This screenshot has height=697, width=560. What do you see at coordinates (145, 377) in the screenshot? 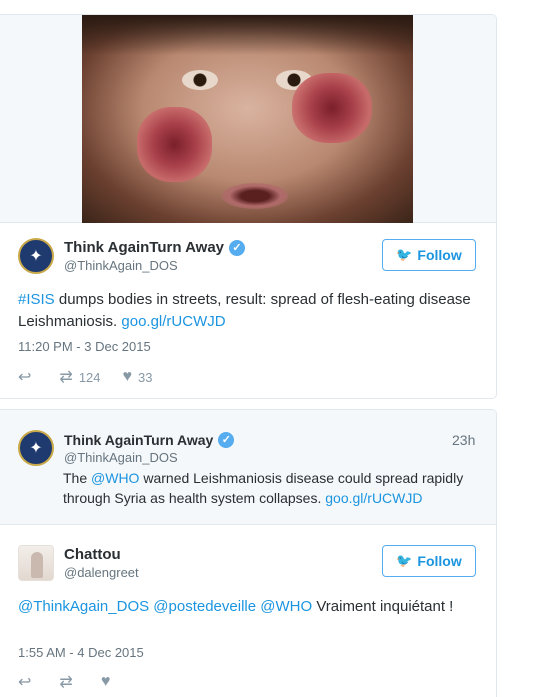
I see `like-count: 33` at bounding box center [145, 377].